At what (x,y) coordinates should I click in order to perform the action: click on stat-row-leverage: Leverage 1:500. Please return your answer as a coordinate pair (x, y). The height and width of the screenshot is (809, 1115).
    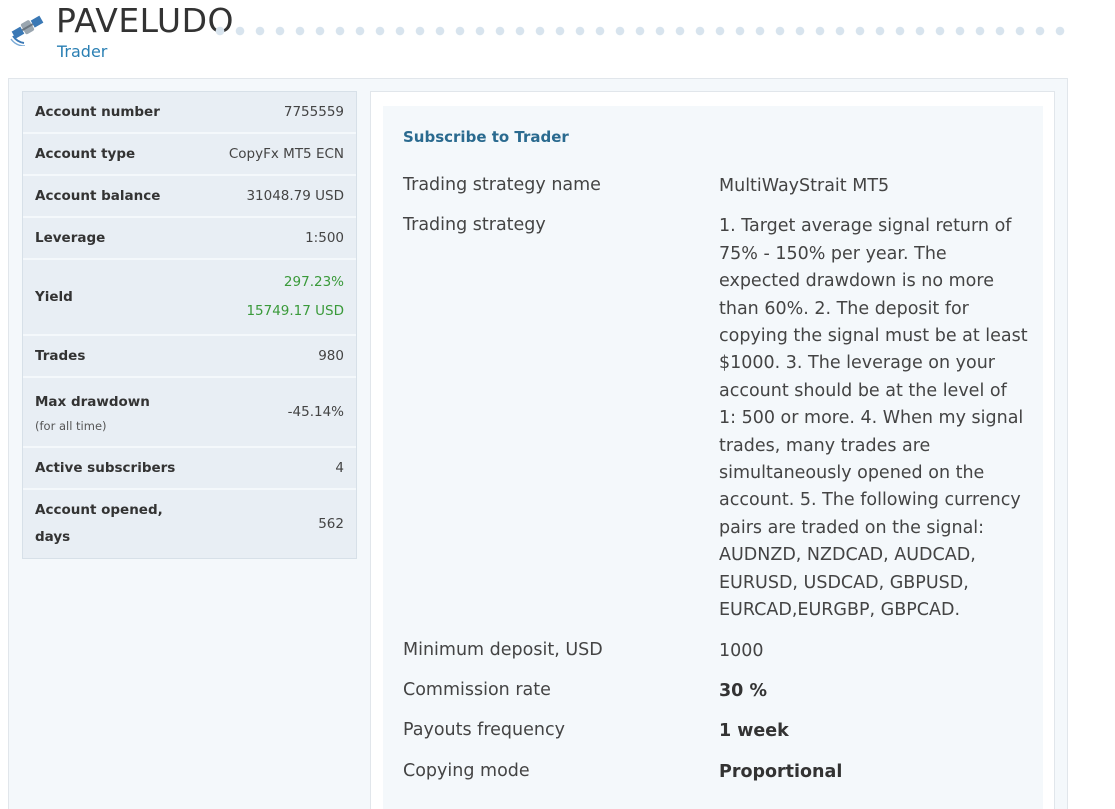
    Looking at the image, I should click on (189, 239).